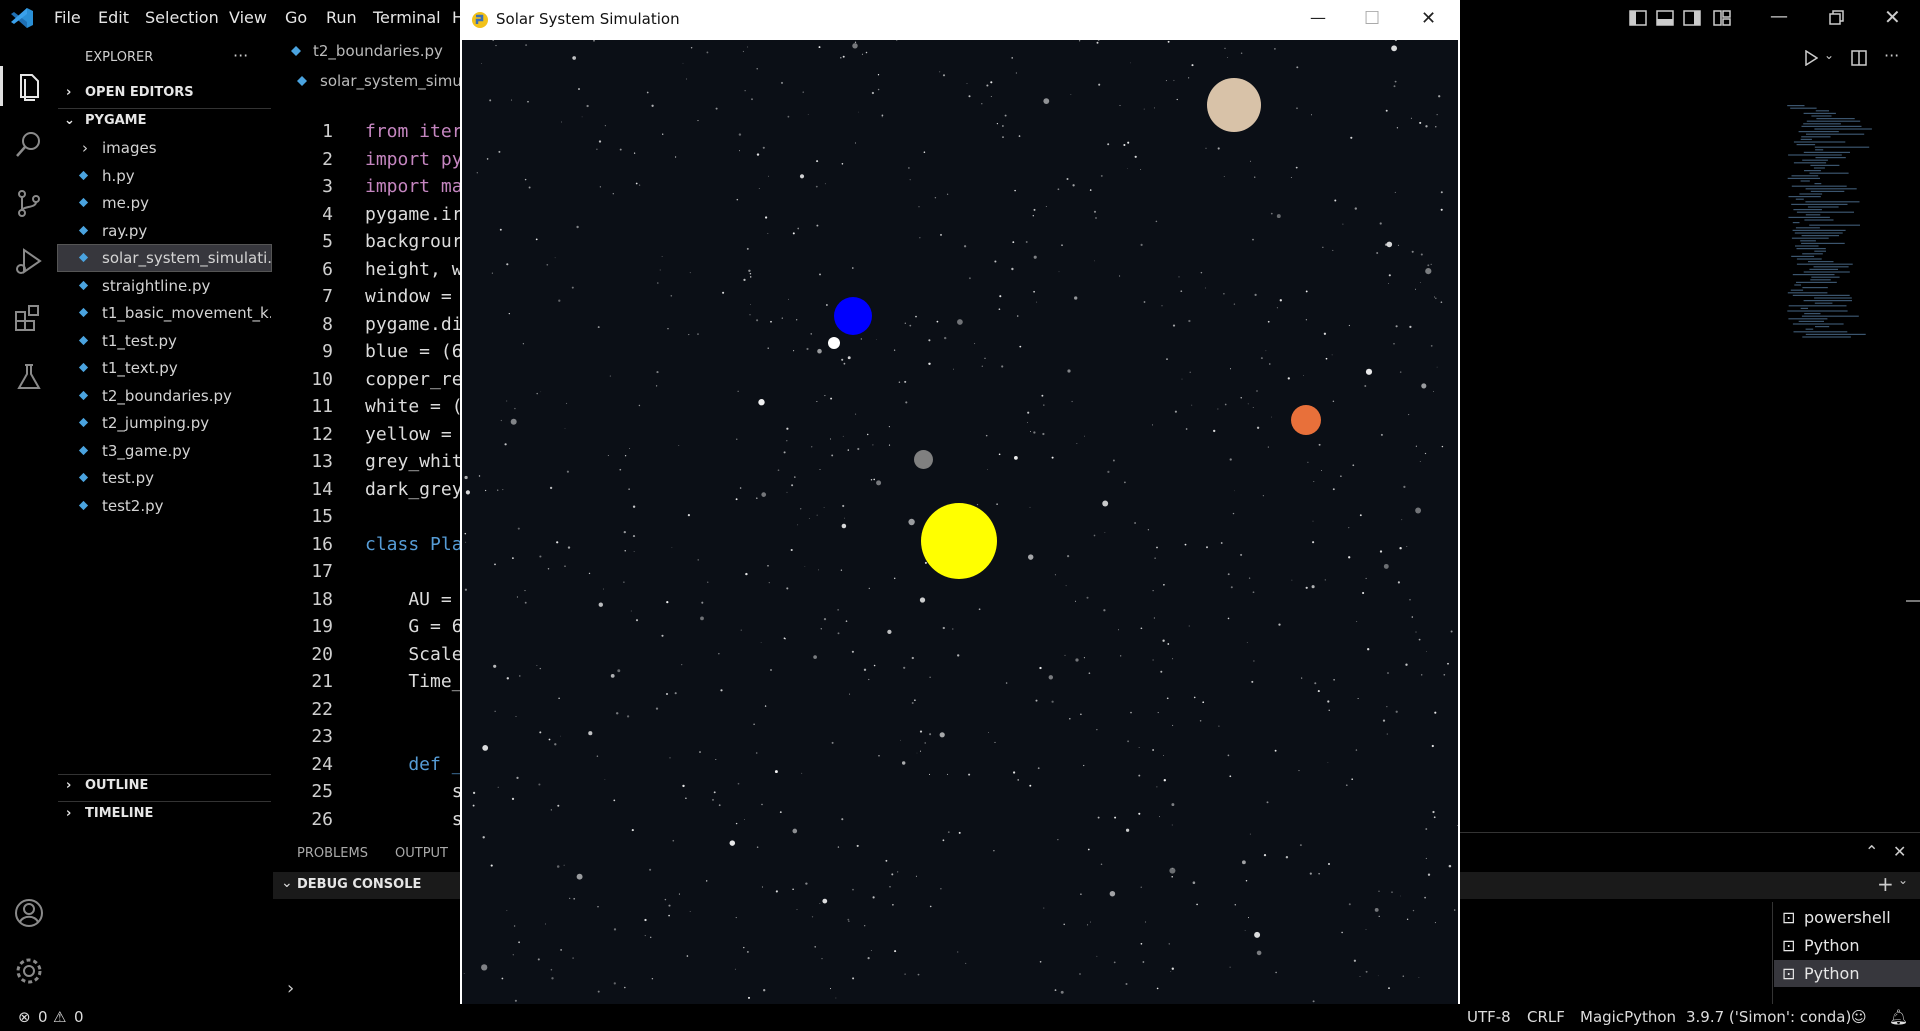  I want to click on code-line: 6 height, w, so click(366, 269).